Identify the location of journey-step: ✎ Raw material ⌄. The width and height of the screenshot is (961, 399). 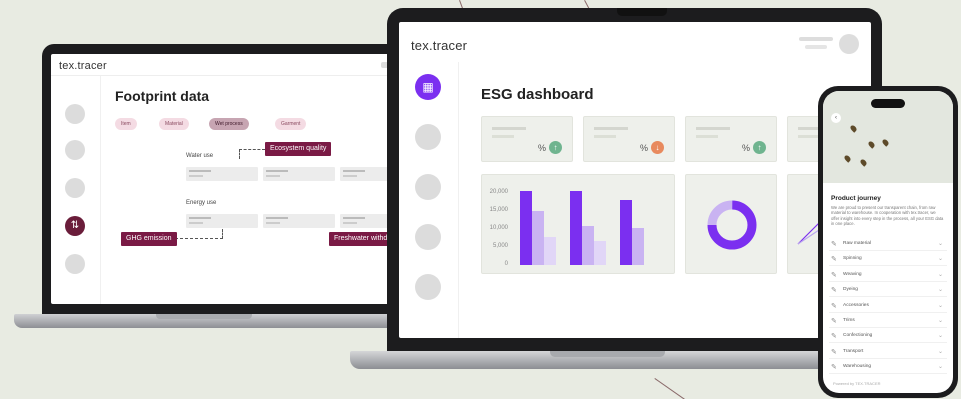
(888, 244).